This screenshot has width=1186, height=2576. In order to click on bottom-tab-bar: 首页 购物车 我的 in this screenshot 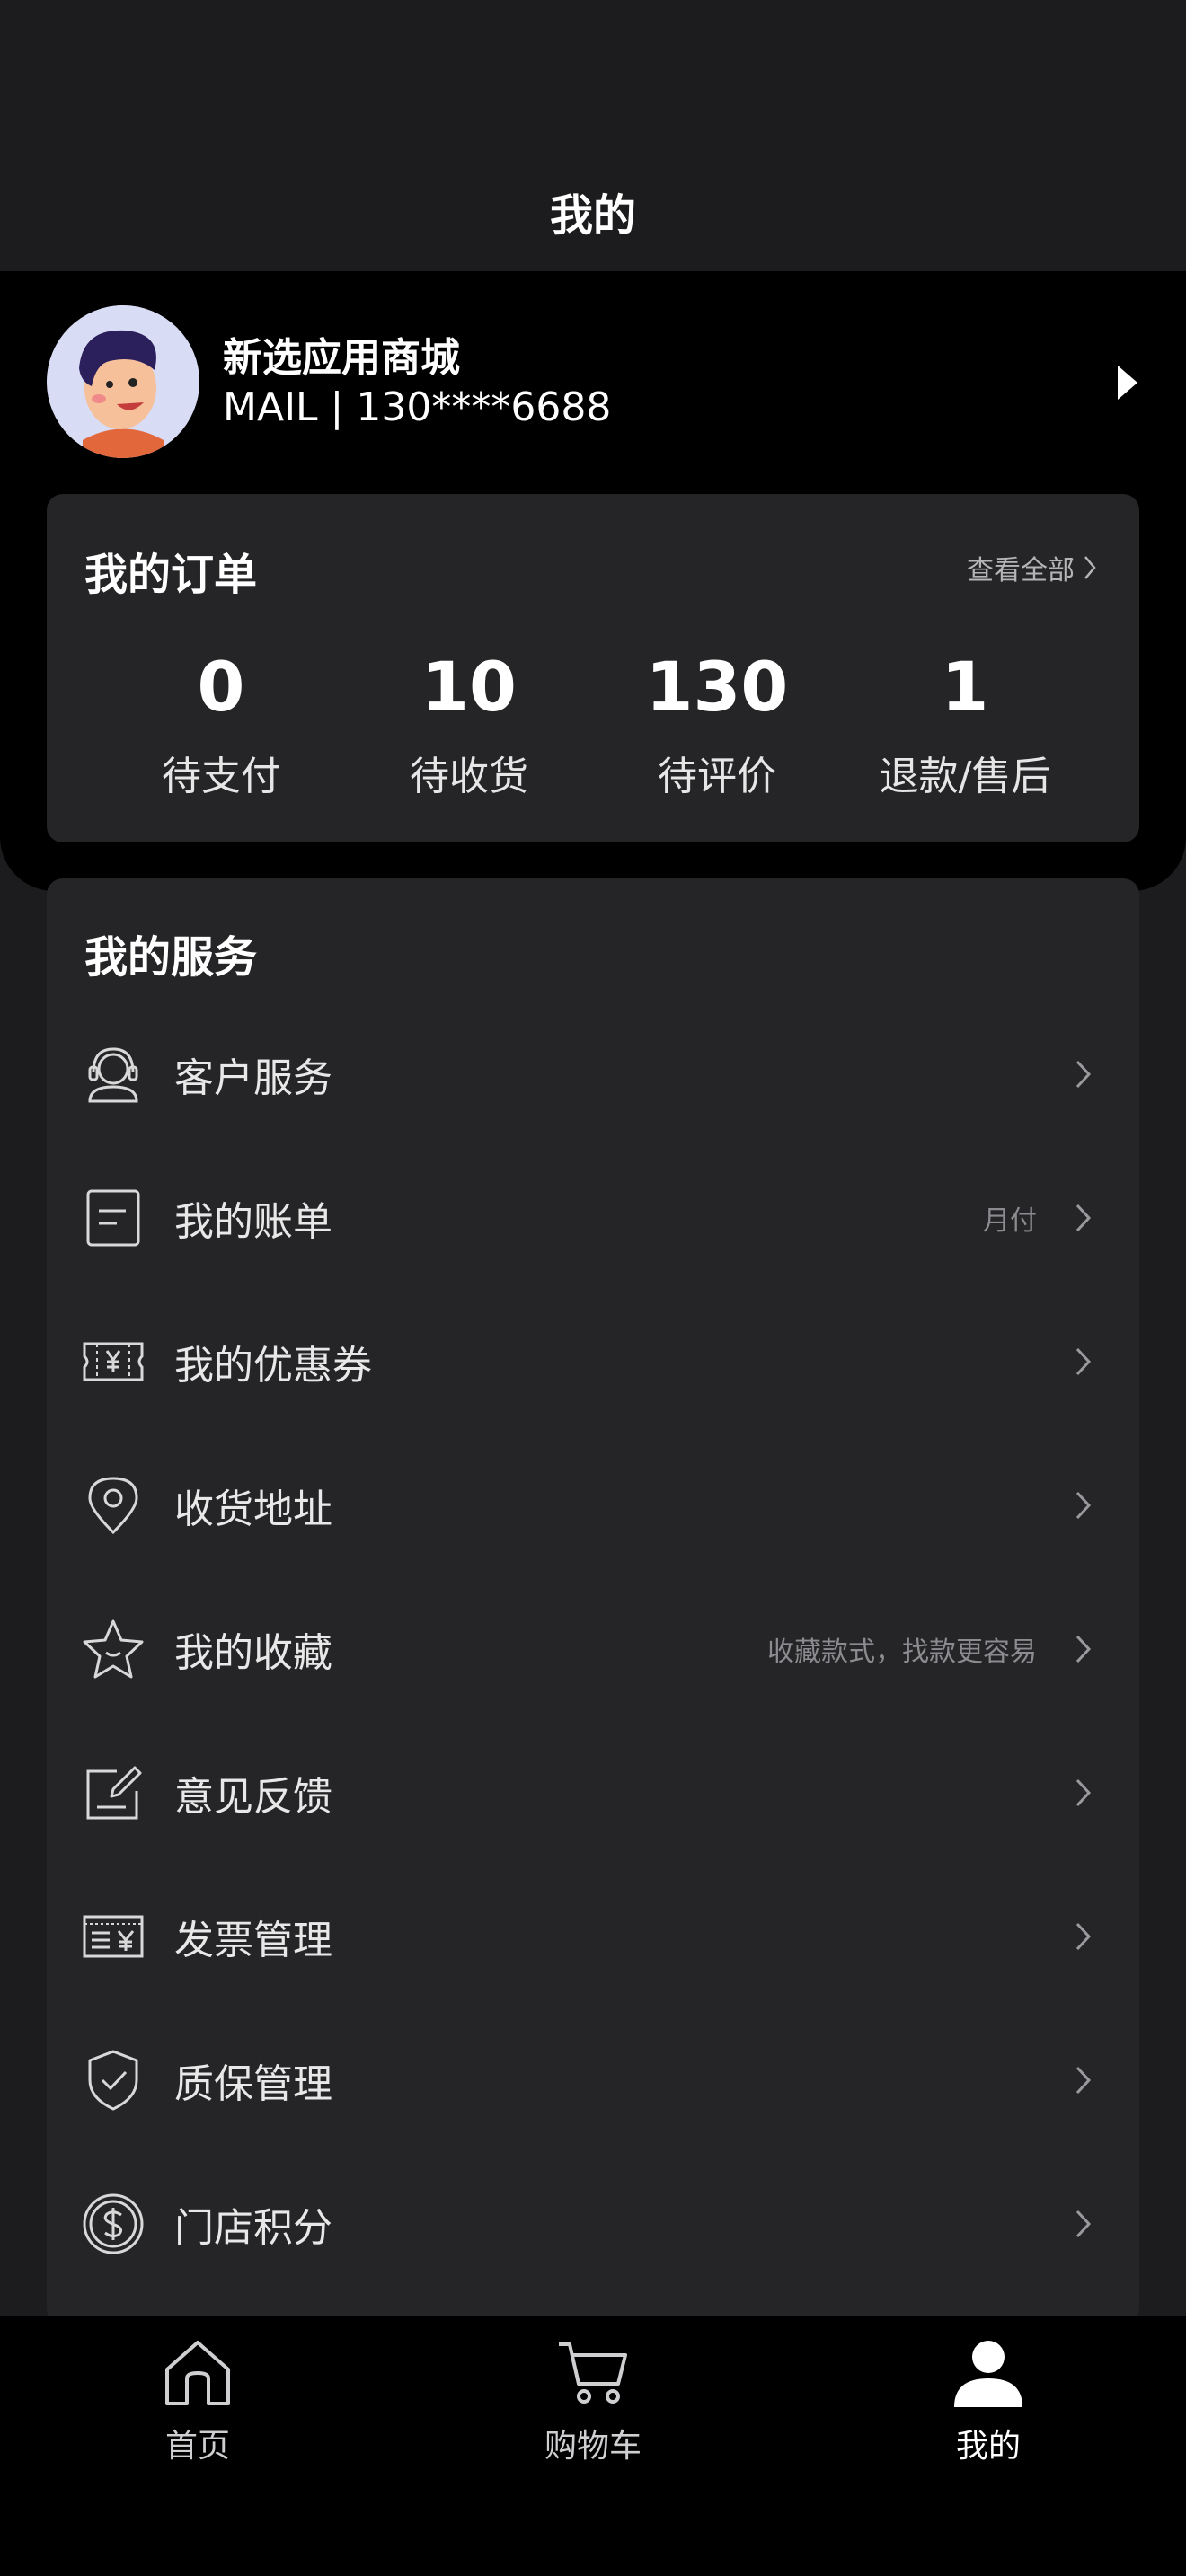, I will do `click(593, 2446)`.